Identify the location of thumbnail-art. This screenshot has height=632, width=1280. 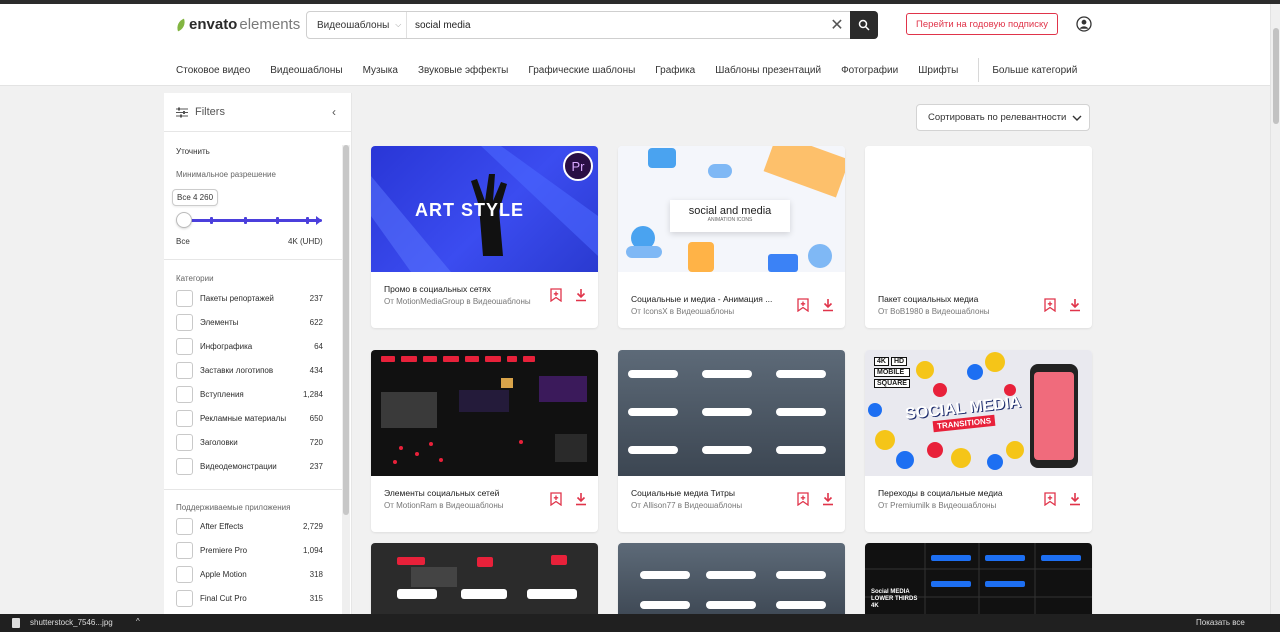
(733, 590).